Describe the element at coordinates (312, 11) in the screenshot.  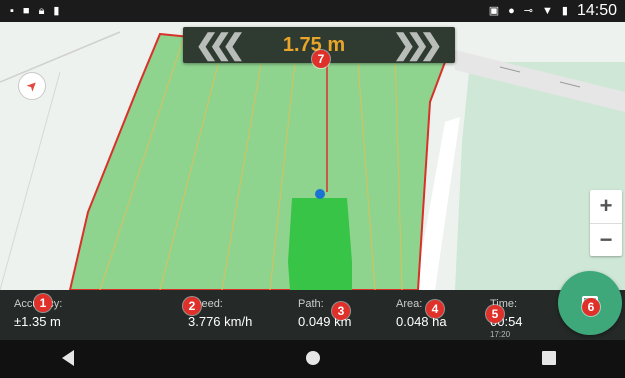
I see `status-bar: ▪ ■ 🔒︎ ▮ ▣ ● ⊸ ▼ ▮ 14:50` at that location.